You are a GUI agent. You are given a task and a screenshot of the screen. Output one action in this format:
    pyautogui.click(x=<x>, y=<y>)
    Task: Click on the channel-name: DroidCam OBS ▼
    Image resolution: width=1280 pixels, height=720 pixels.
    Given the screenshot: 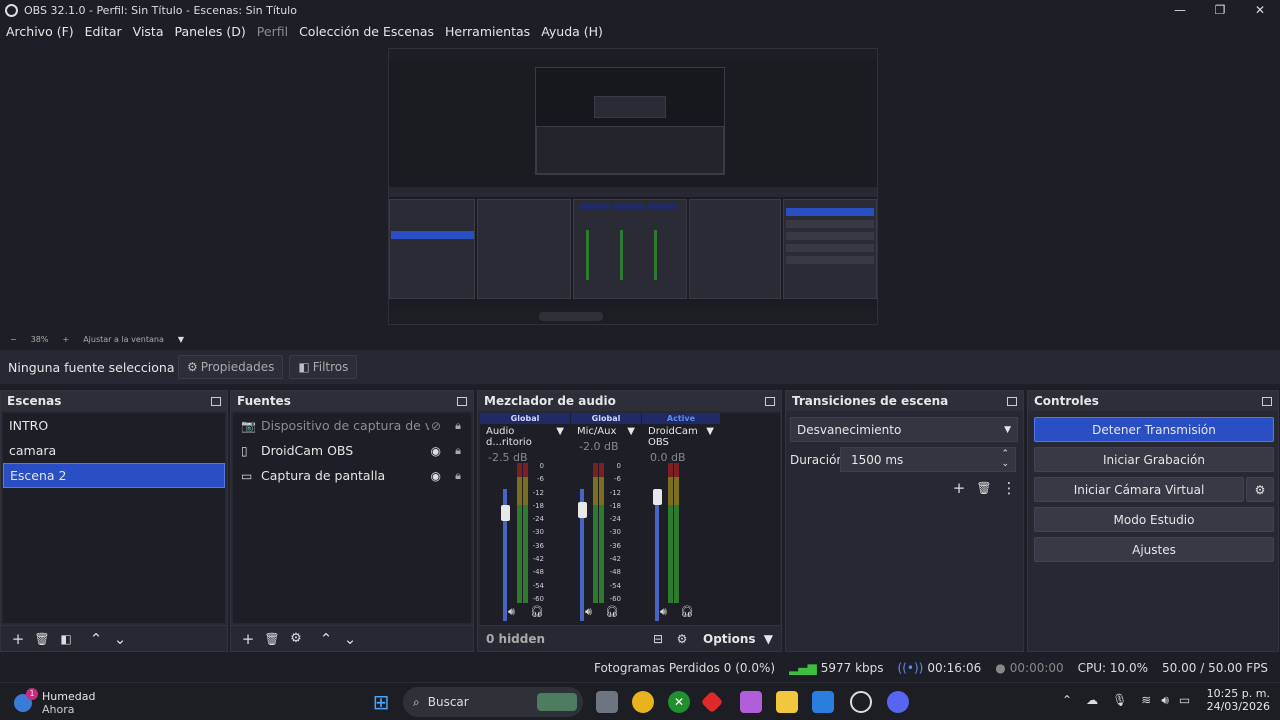 What is the action you would take?
    pyautogui.click(x=681, y=437)
    